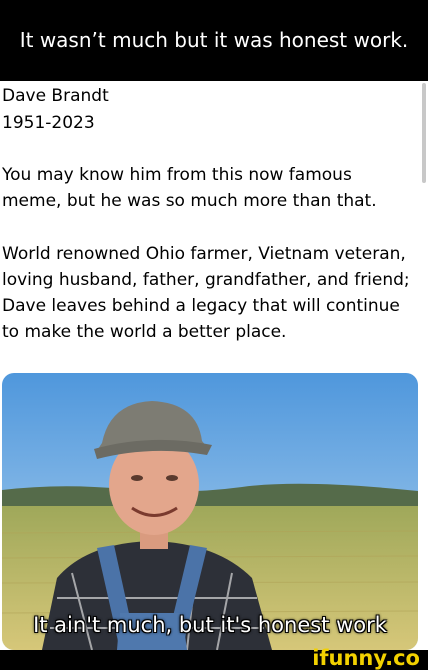 The width and height of the screenshot is (428, 670). Describe the element at coordinates (144, 332) in the screenshot. I see `paragraph-2-line-4: to make the world a better place.` at that location.